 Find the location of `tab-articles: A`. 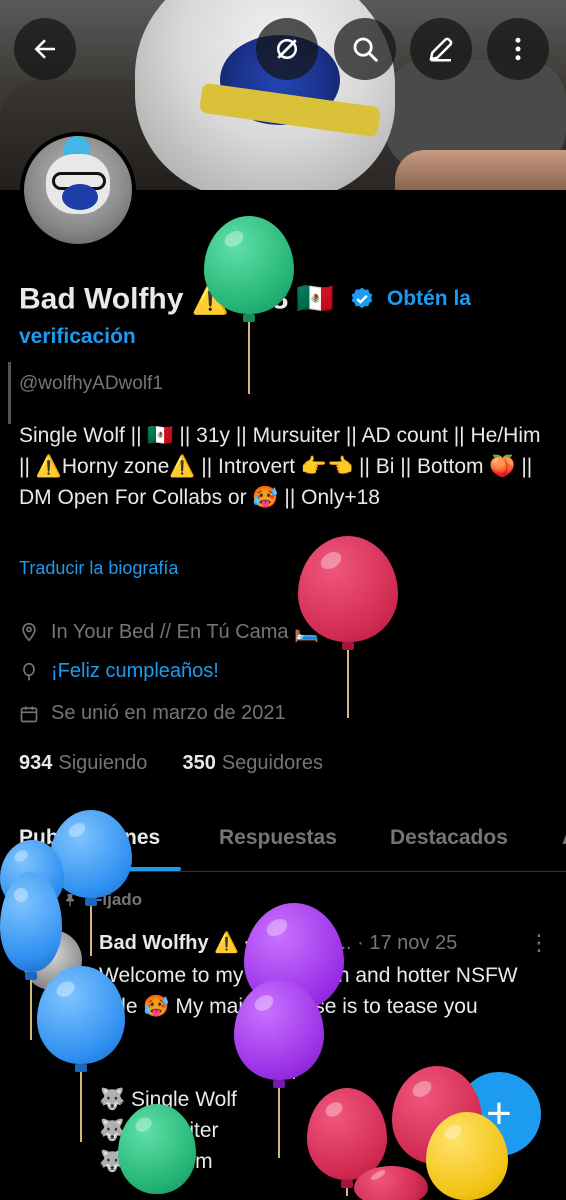

tab-articles: A is located at coordinates (564, 838).